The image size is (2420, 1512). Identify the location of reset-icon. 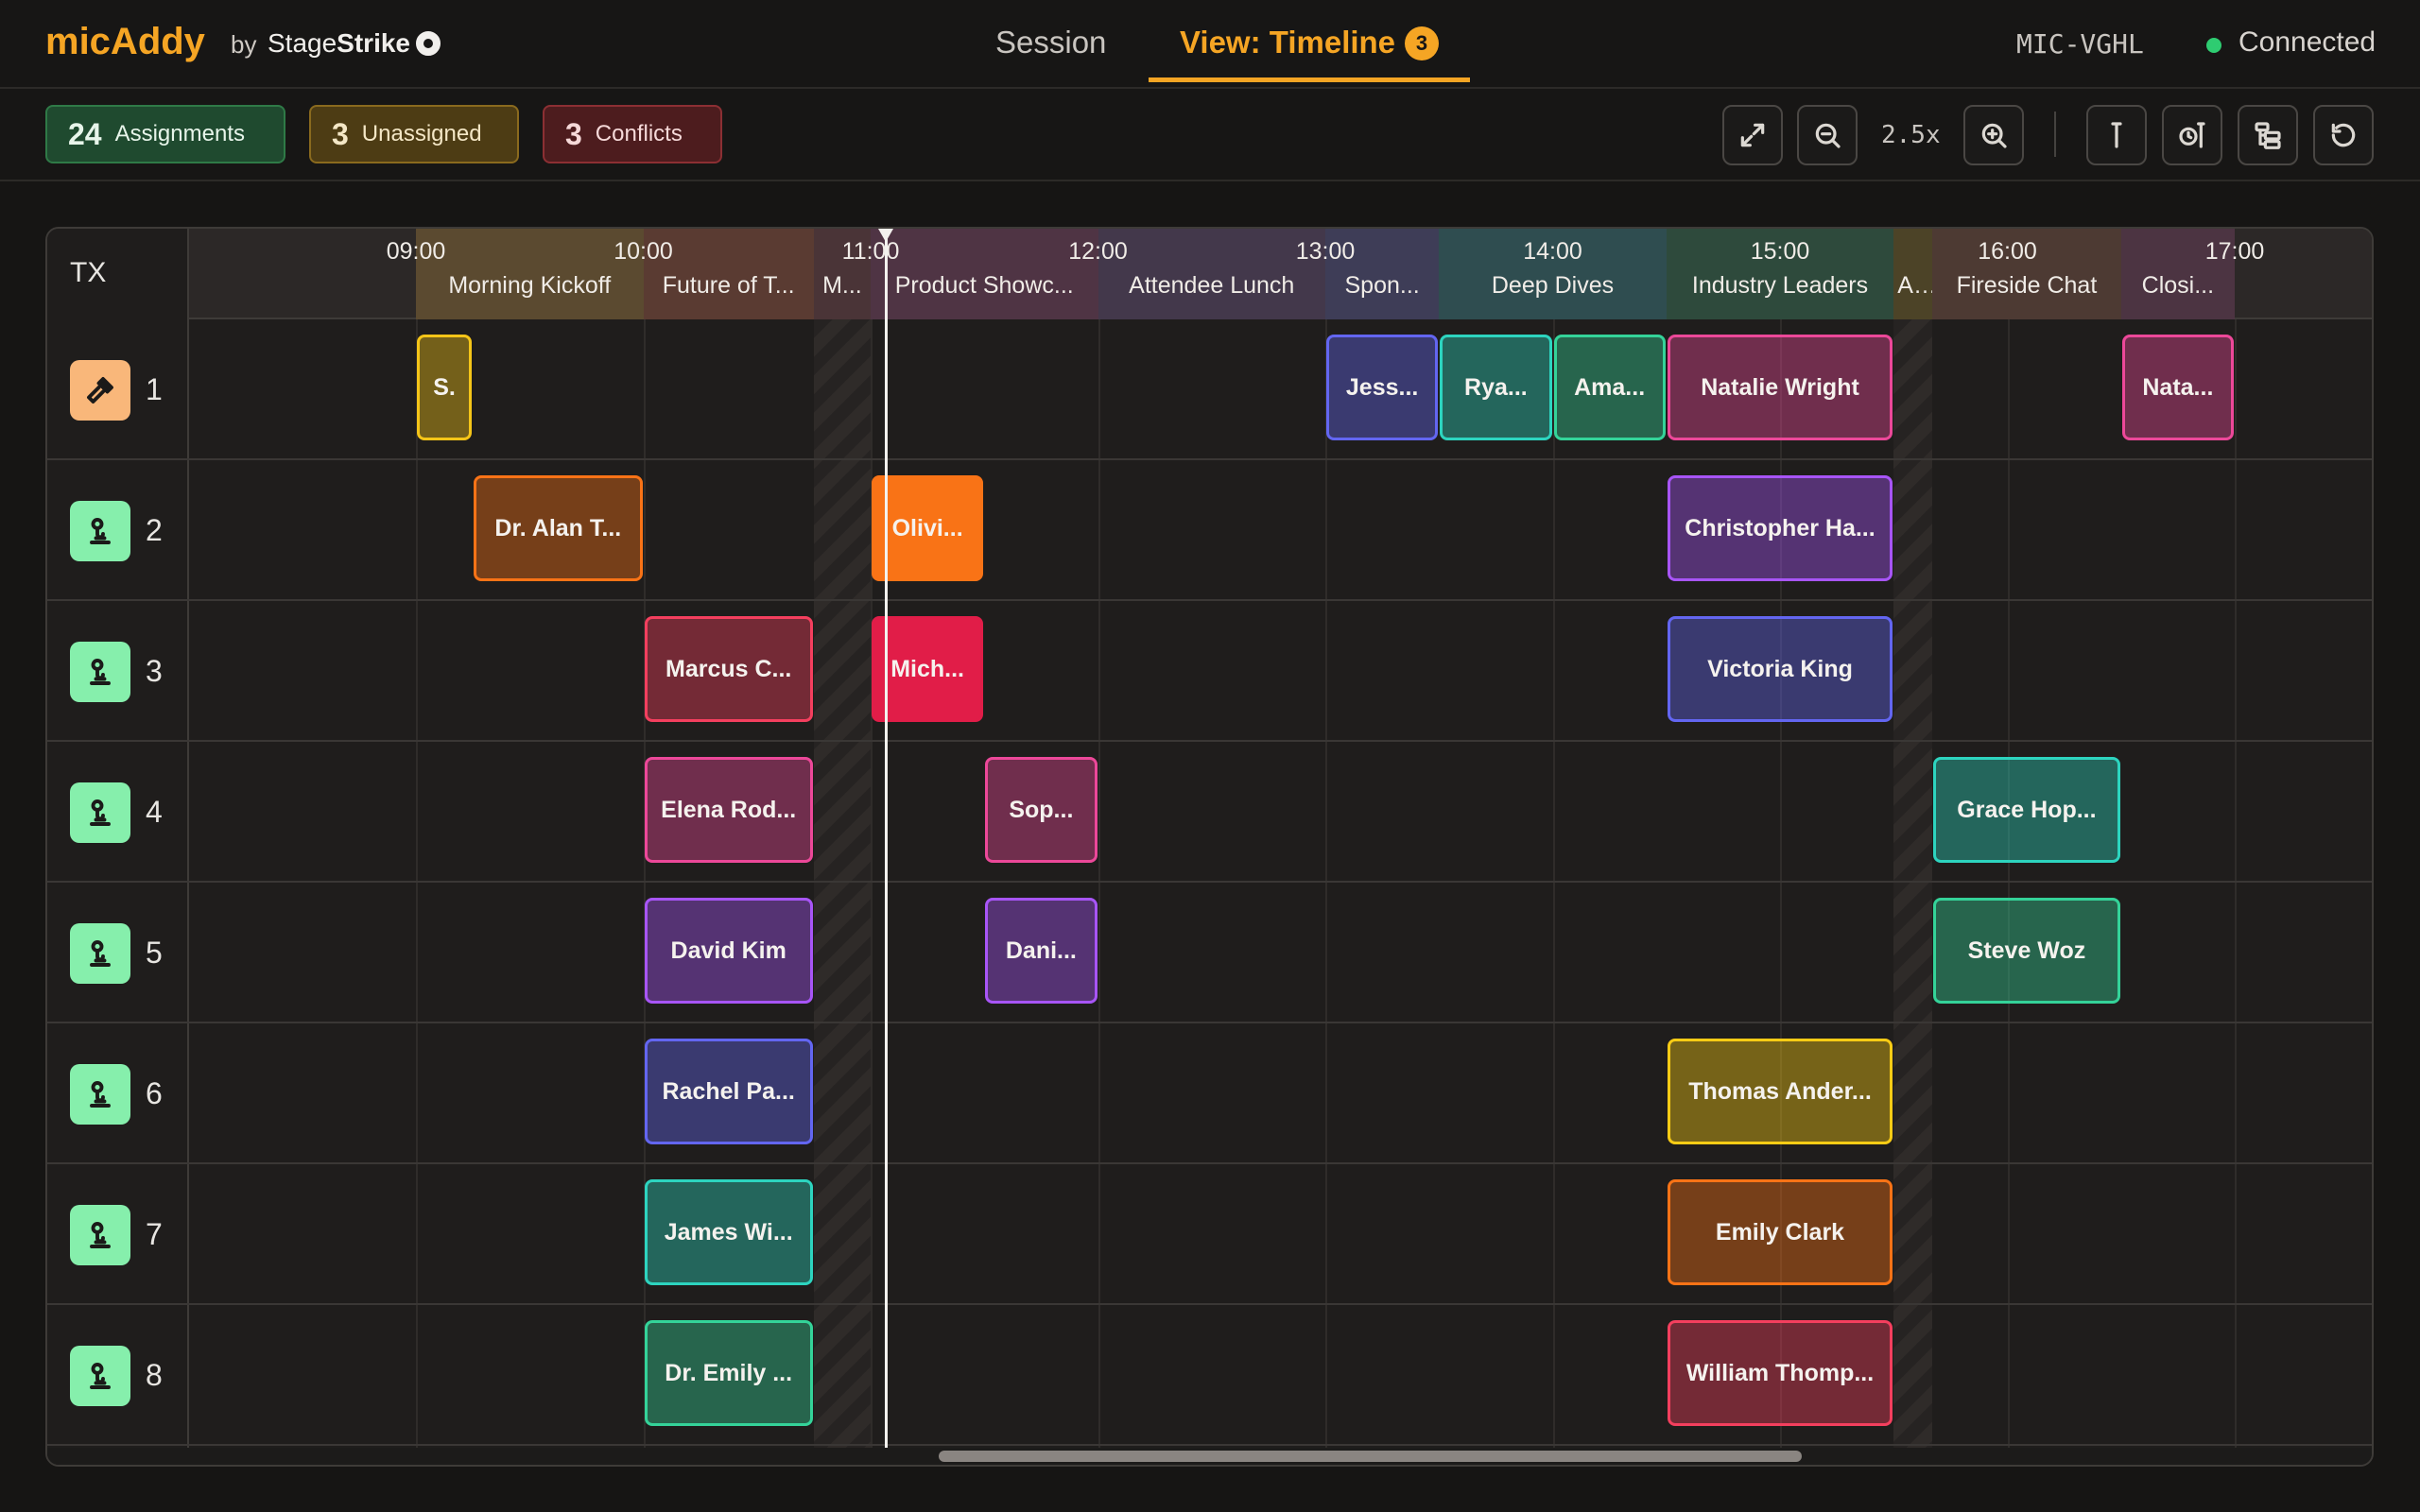
(2343, 135).